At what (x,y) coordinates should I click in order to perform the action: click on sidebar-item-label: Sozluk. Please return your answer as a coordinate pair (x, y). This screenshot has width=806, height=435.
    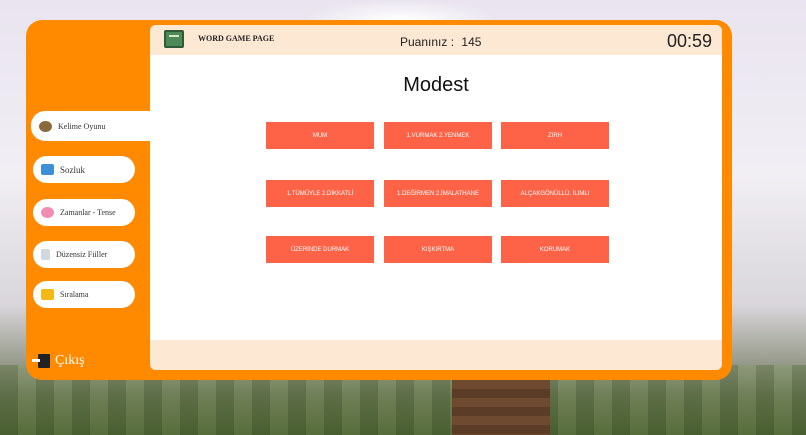
    Looking at the image, I should click on (73, 169).